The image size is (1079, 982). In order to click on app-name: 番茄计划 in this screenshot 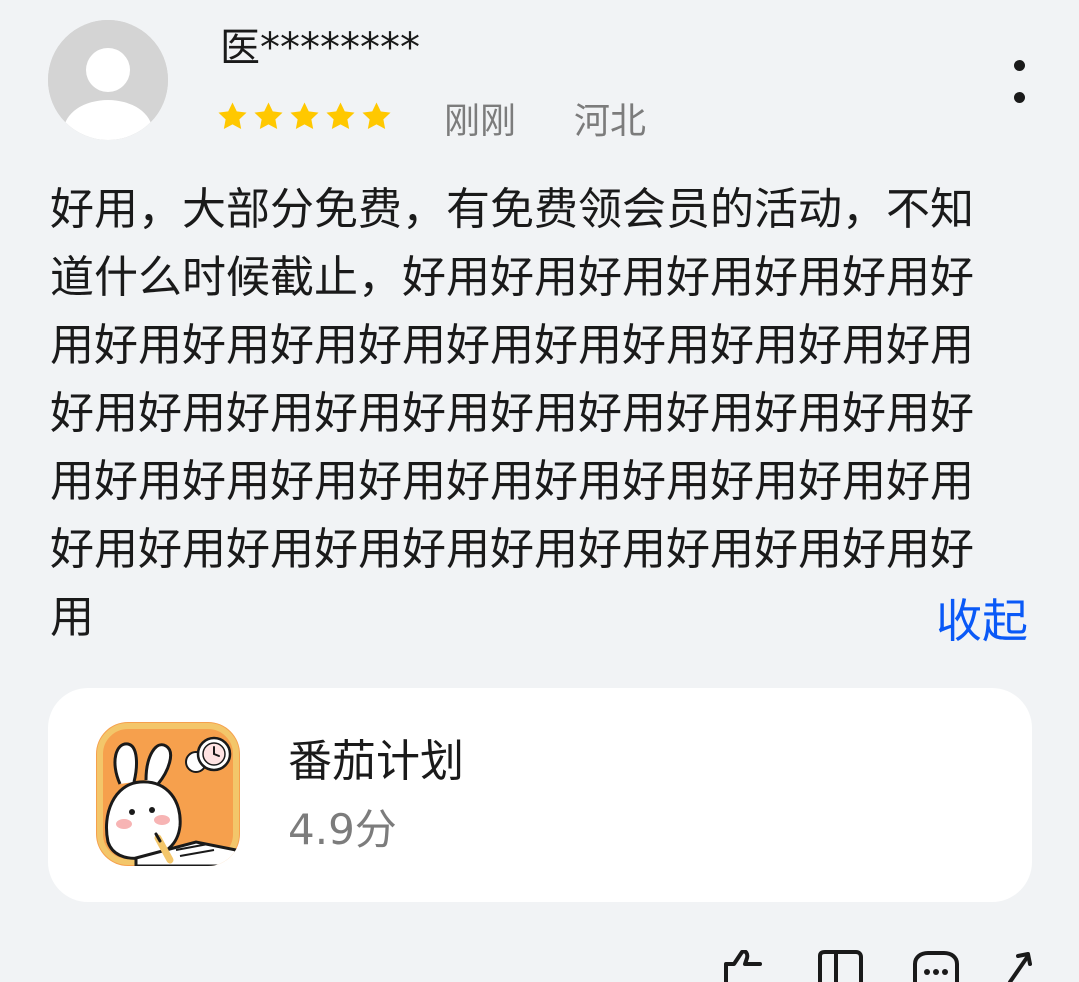, I will do `click(376, 761)`.